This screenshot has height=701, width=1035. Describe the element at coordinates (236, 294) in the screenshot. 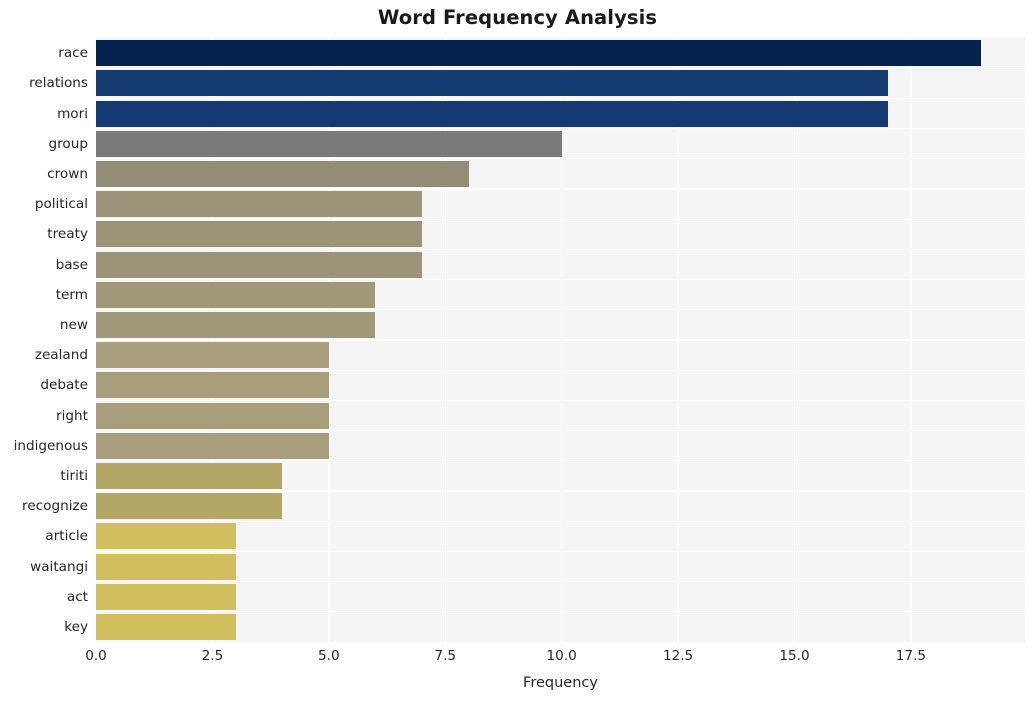

I see `bar-term` at that location.